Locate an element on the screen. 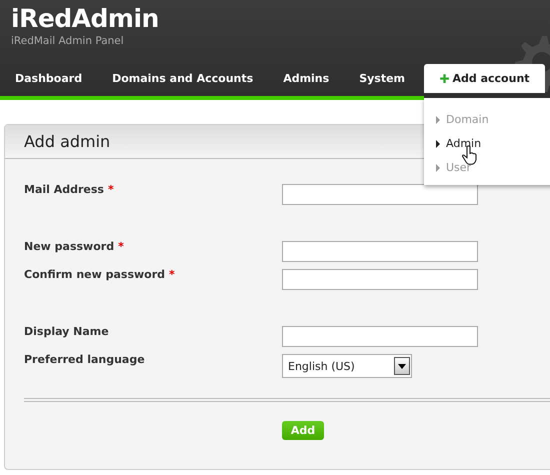 This screenshot has width=550, height=475. field-label: Mail Address * is located at coordinates (69, 190).